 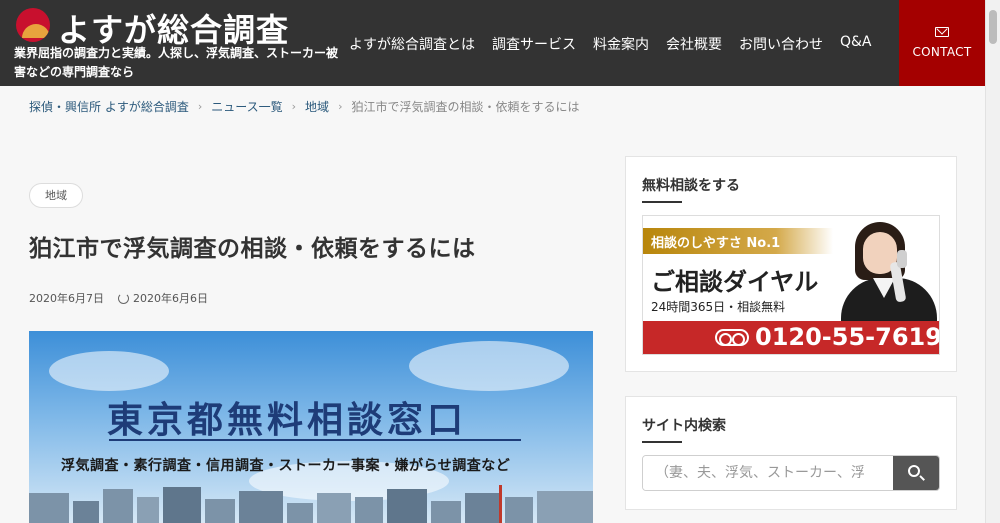 I want to click on nav-item-pricing: 料金案内, so click(x=621, y=44).